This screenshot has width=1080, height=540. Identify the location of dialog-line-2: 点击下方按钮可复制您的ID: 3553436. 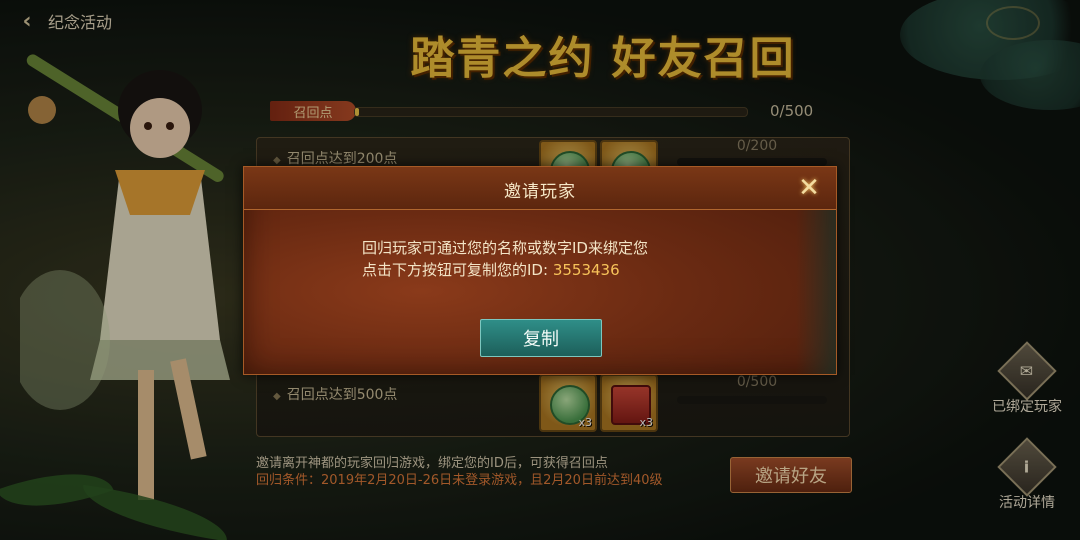
(572, 270).